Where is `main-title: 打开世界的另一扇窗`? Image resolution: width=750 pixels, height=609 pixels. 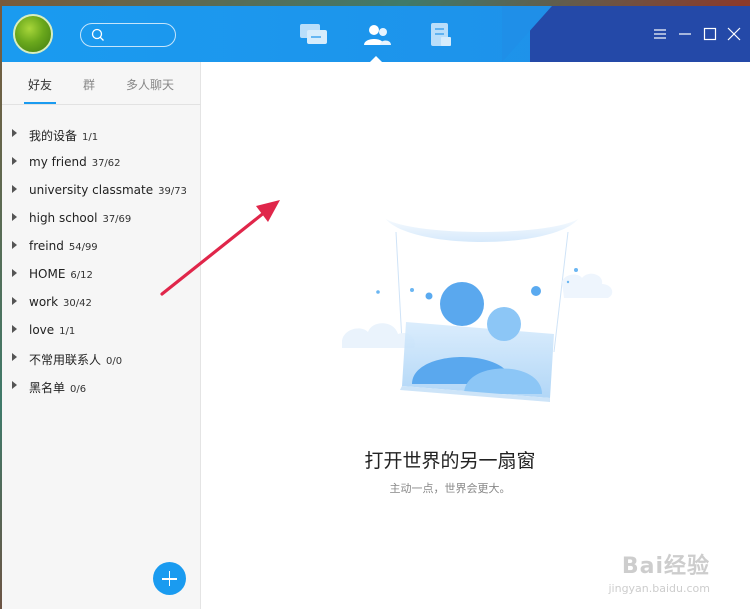
main-title: 打开世界的另一扇窗 is located at coordinates (450, 461).